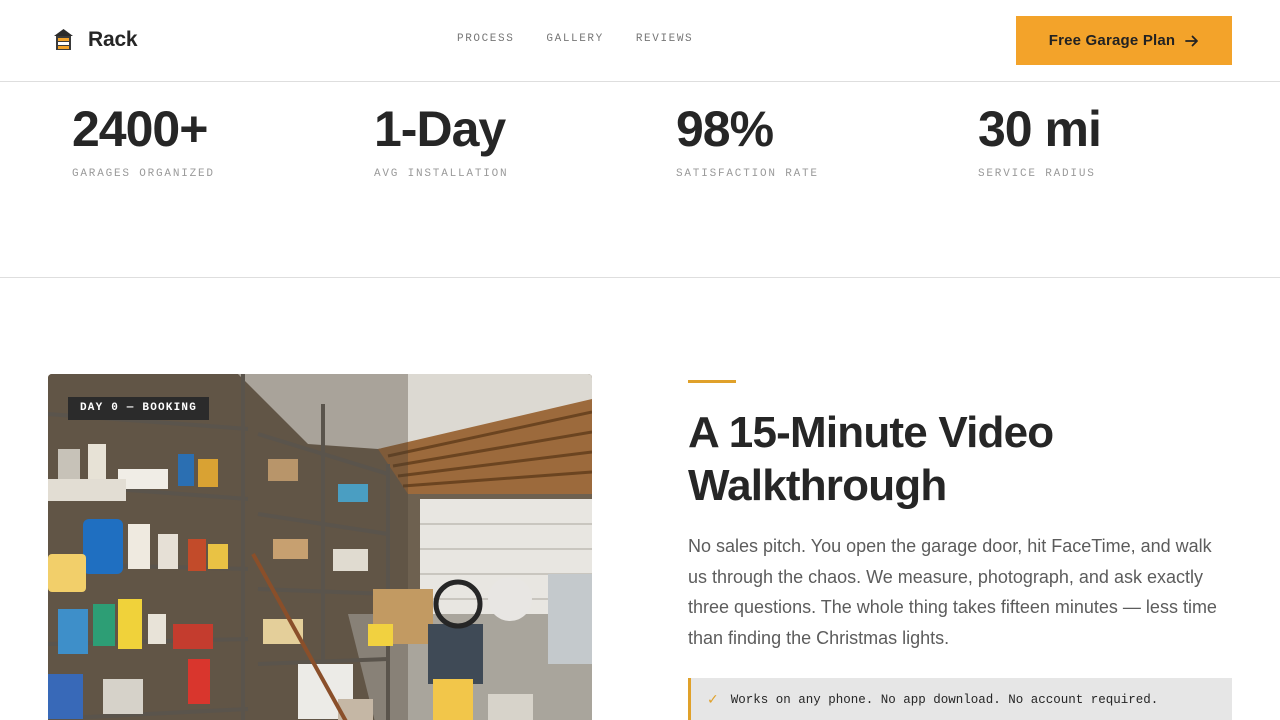  I want to click on free-garage-plan-button: Free Garage Plan, so click(1124, 40).